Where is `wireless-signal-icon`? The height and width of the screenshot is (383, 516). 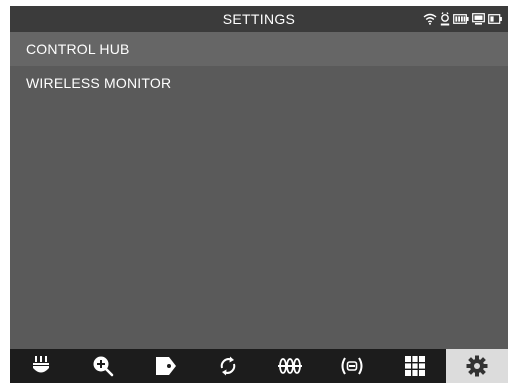
wireless-signal-icon is located at coordinates (352, 366).